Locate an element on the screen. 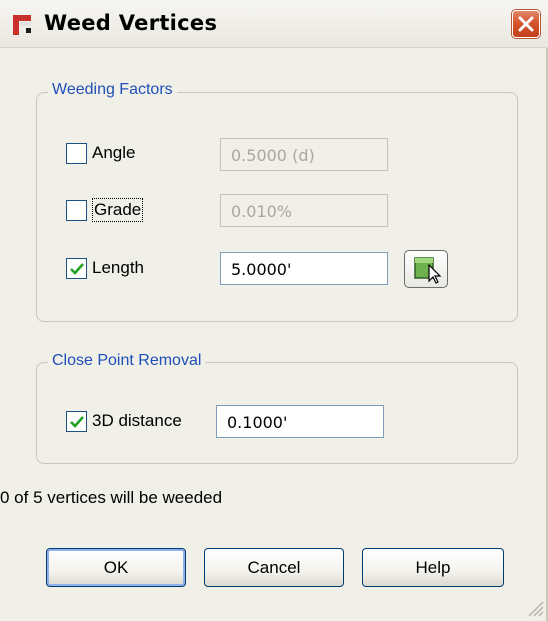 Image resolution: width=548 pixels, height=621 pixels. grade-checkbox is located at coordinates (76, 210).